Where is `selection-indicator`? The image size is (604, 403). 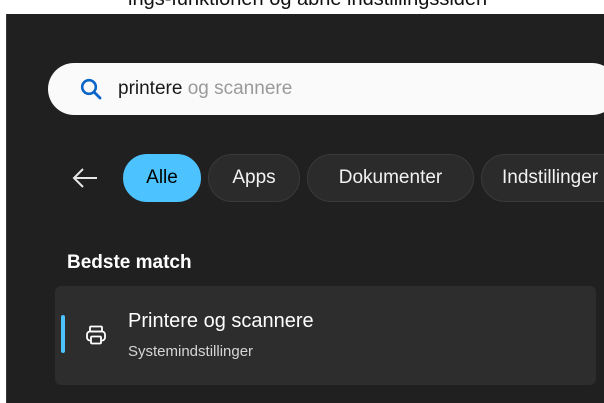
selection-indicator is located at coordinates (63, 334).